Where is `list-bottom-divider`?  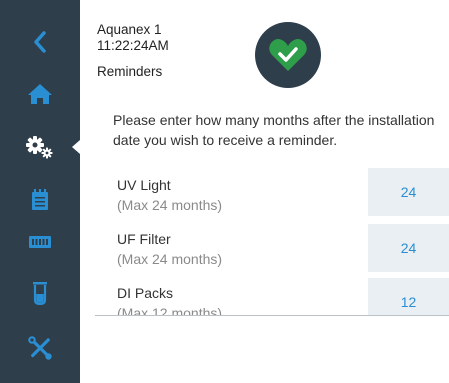
list-bottom-divider is located at coordinates (272, 315).